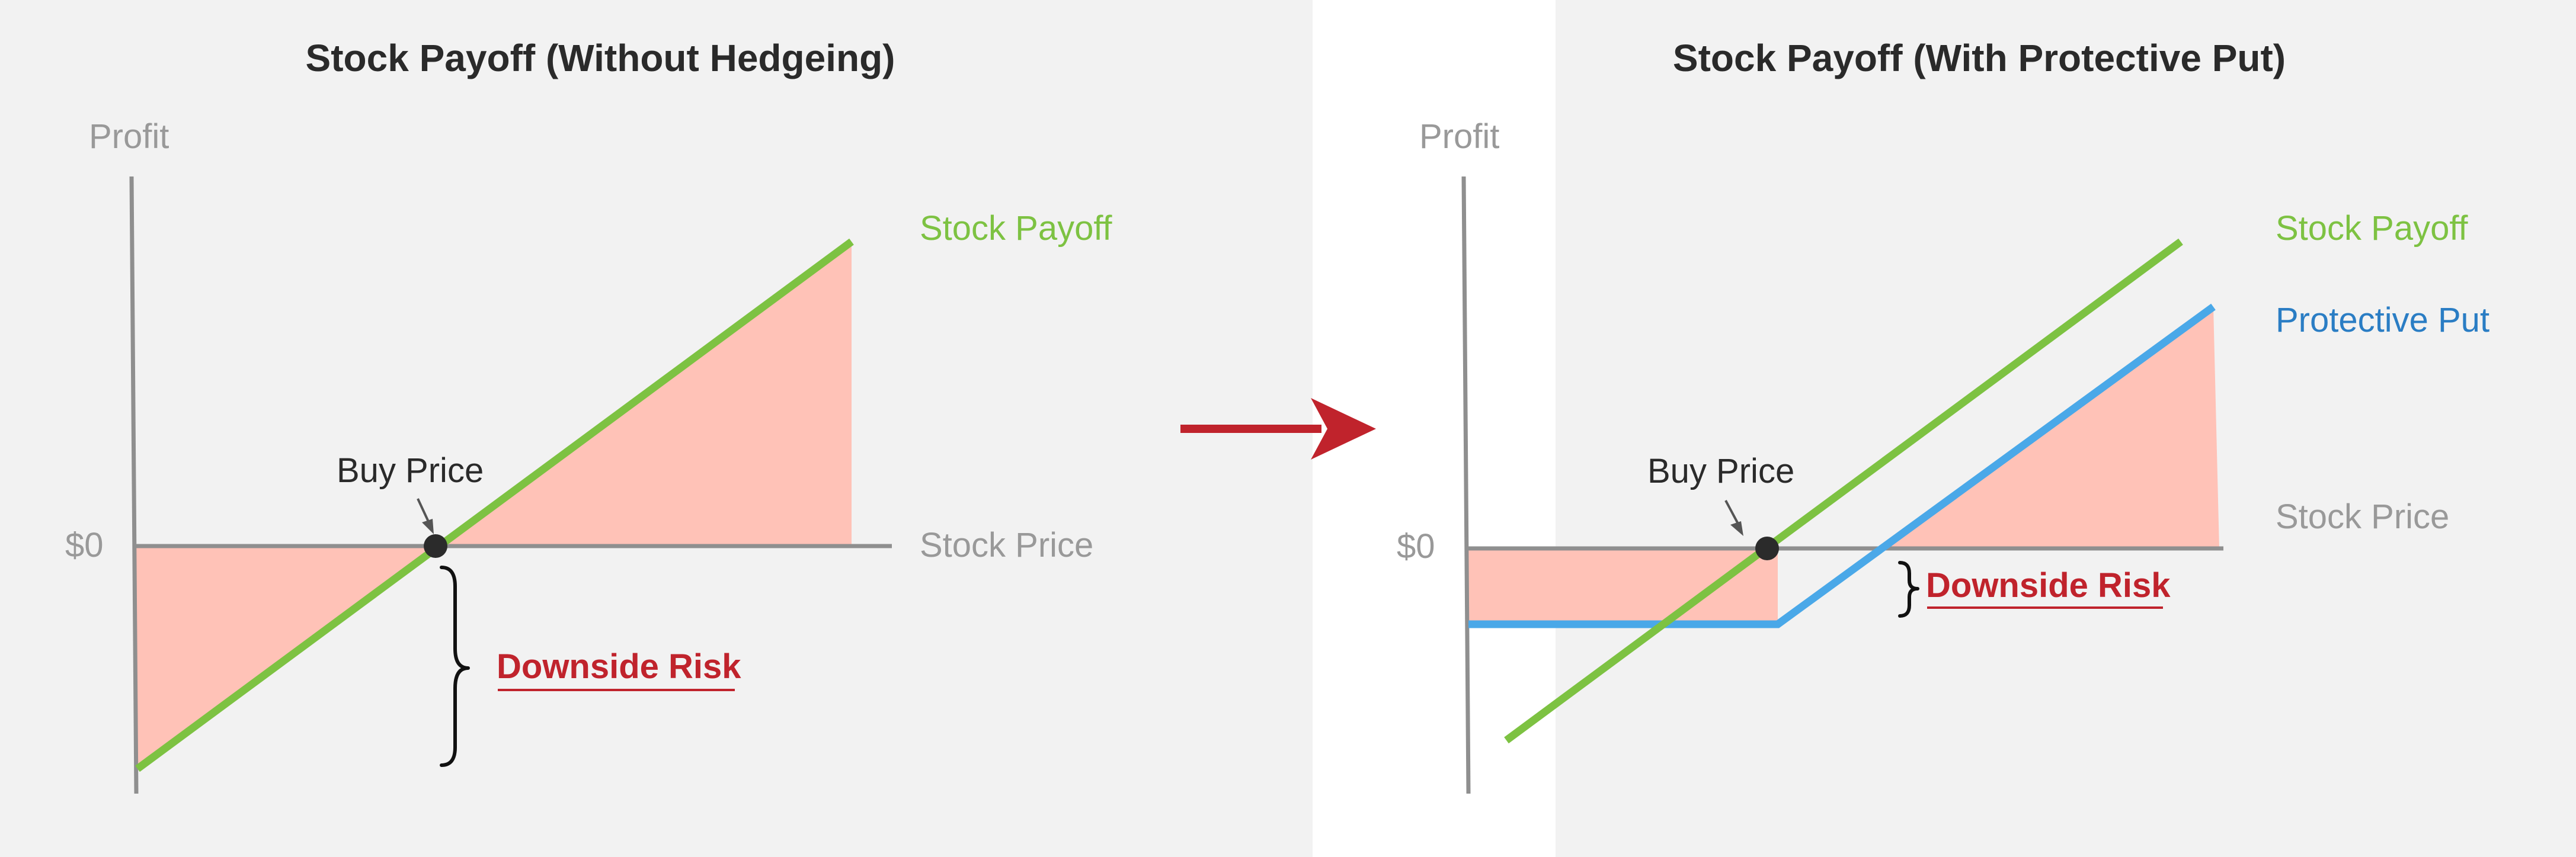 The height and width of the screenshot is (857, 2576). I want to click on right-downside-risk-area, so click(1623, 586).